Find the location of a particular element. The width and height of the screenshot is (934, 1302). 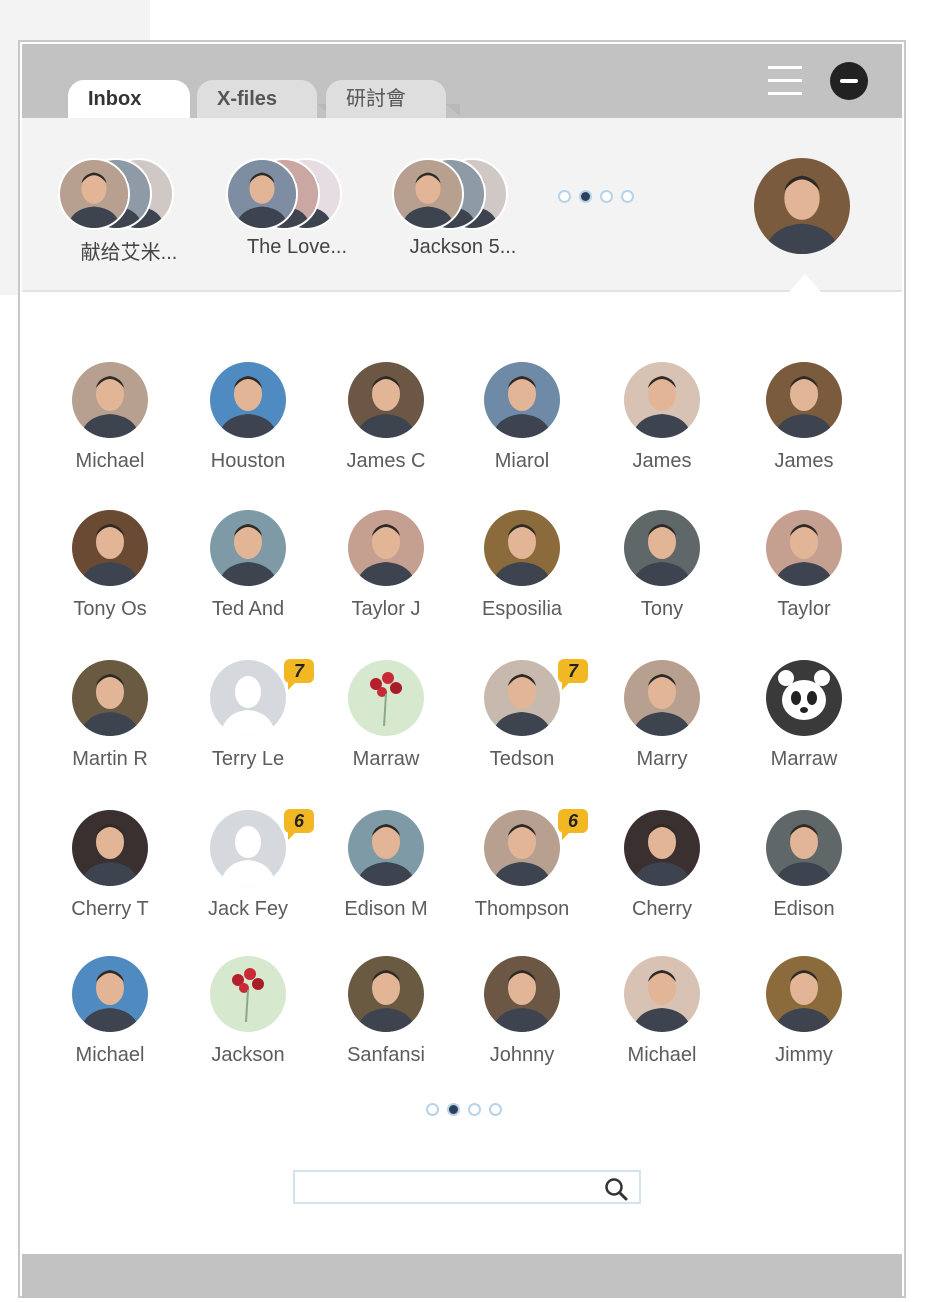

contact-item: Jackson is located at coordinates (248, 1021).